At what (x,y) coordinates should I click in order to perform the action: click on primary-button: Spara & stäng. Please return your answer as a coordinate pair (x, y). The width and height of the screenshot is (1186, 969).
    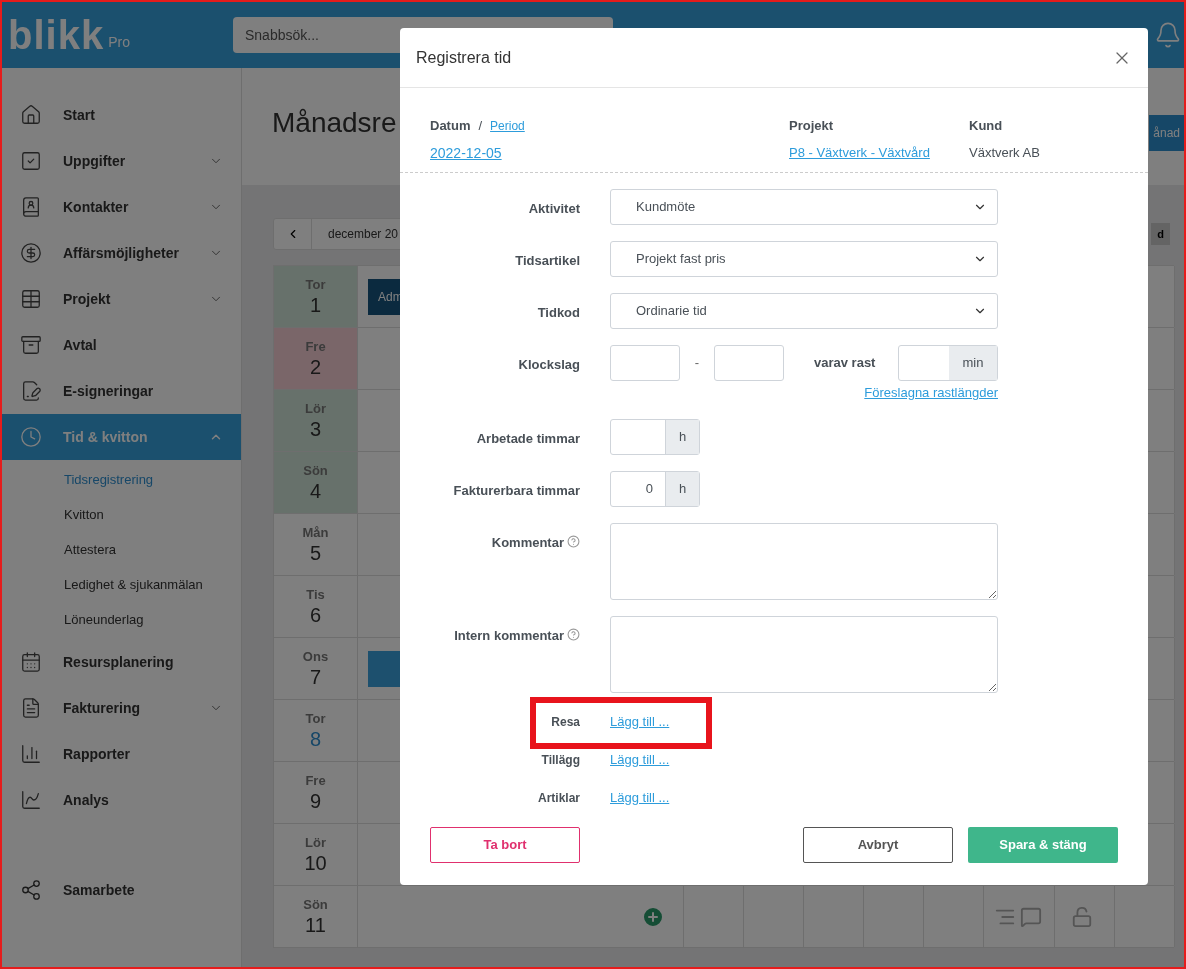
    Looking at the image, I should click on (1043, 844).